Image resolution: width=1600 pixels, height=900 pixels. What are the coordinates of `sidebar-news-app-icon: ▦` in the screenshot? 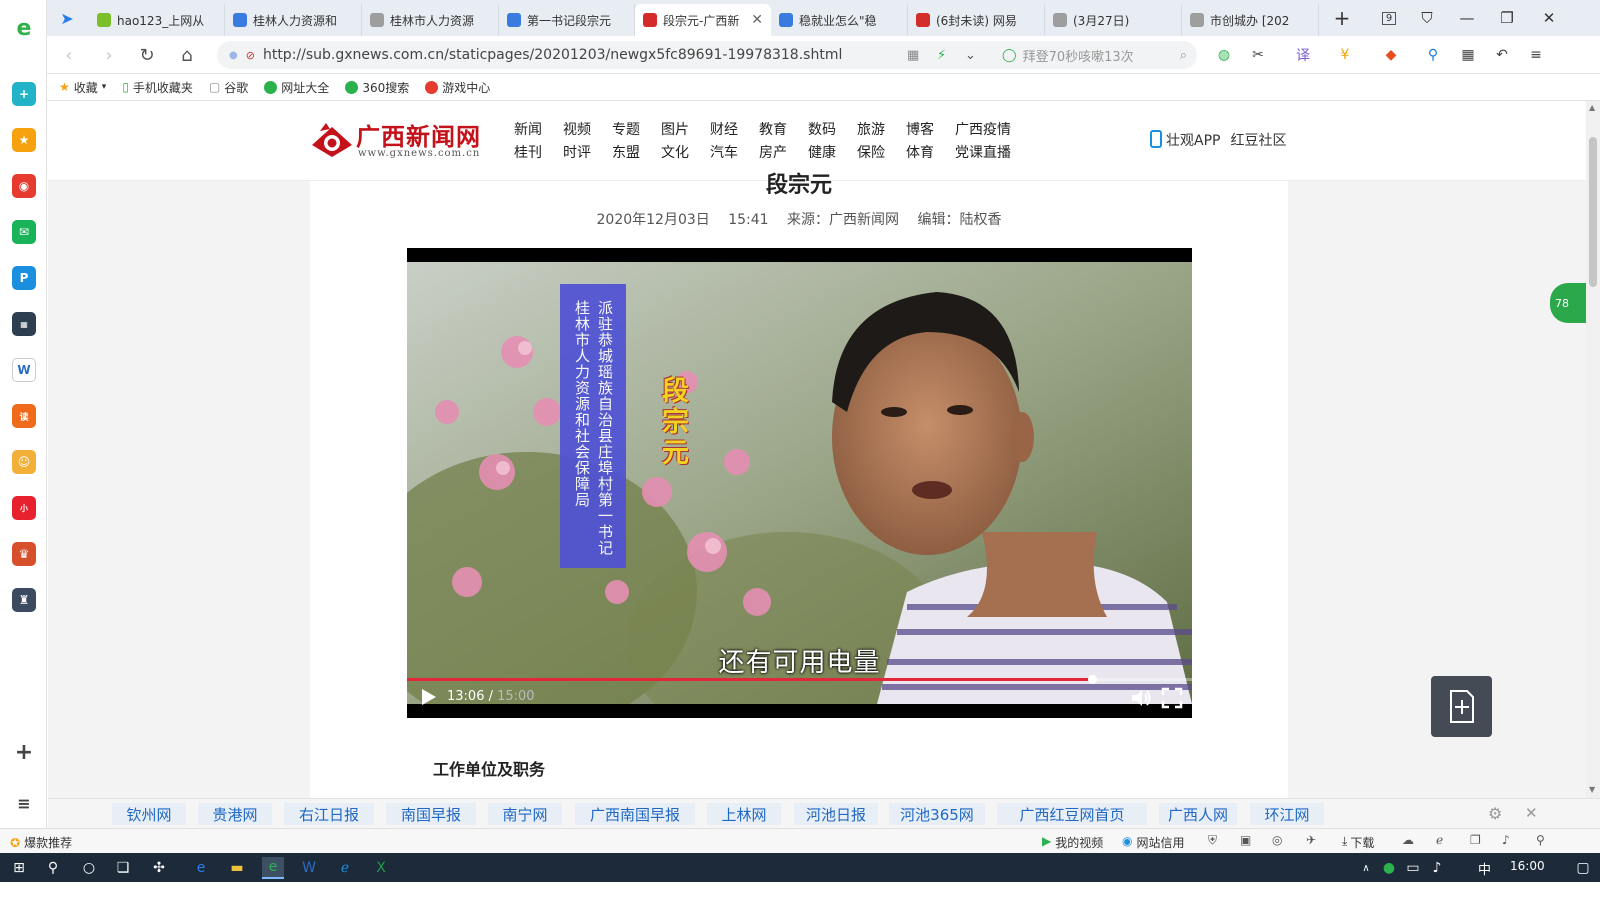 It's located at (24, 324).